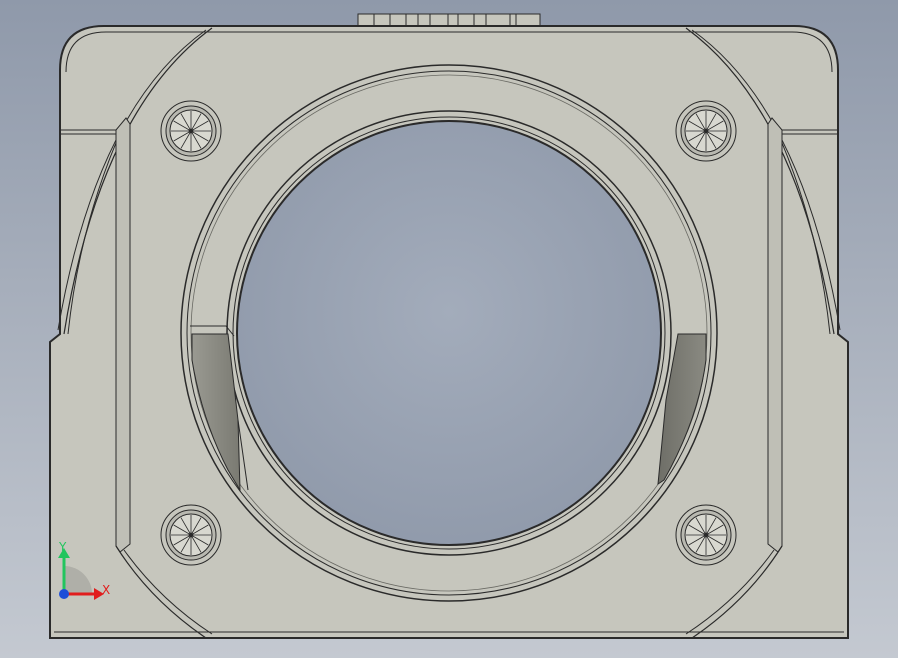 This screenshot has height=658, width=898. What do you see at coordinates (64, 594) in the screenshot?
I see `axis-origin` at bounding box center [64, 594].